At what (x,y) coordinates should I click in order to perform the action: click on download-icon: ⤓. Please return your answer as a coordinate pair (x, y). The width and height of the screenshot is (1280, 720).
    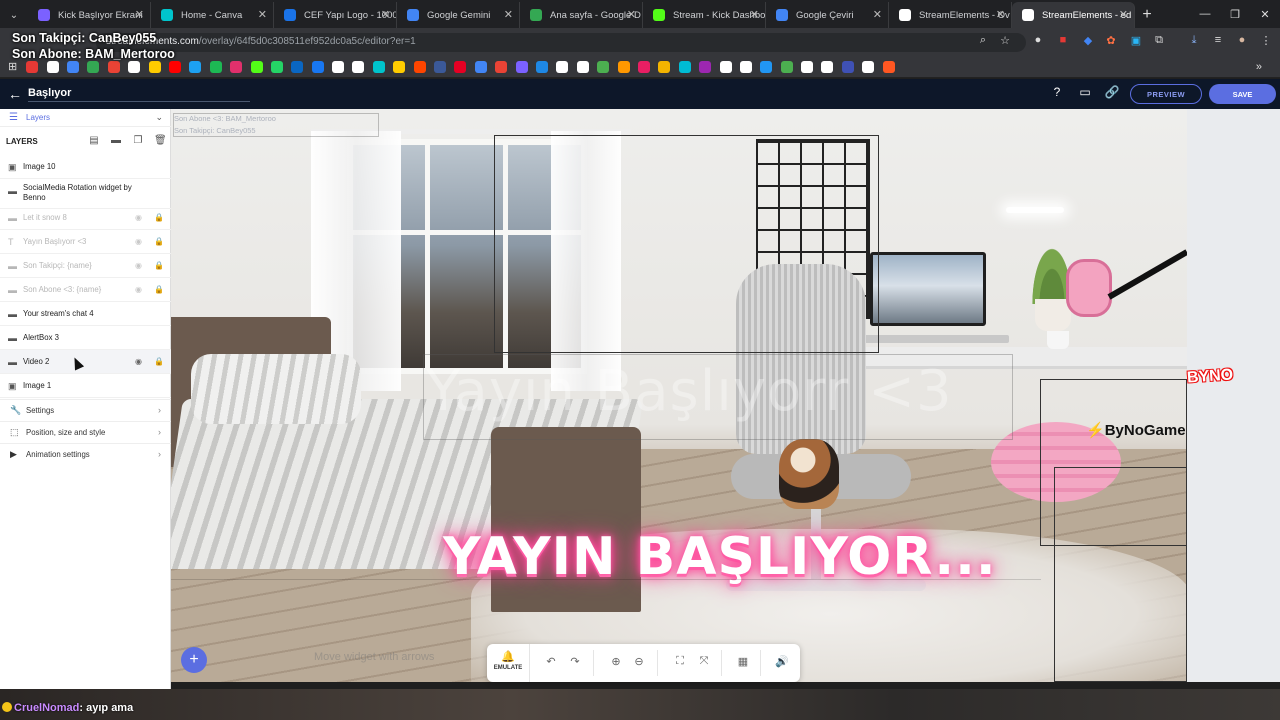
    Looking at the image, I should click on (1194, 42).